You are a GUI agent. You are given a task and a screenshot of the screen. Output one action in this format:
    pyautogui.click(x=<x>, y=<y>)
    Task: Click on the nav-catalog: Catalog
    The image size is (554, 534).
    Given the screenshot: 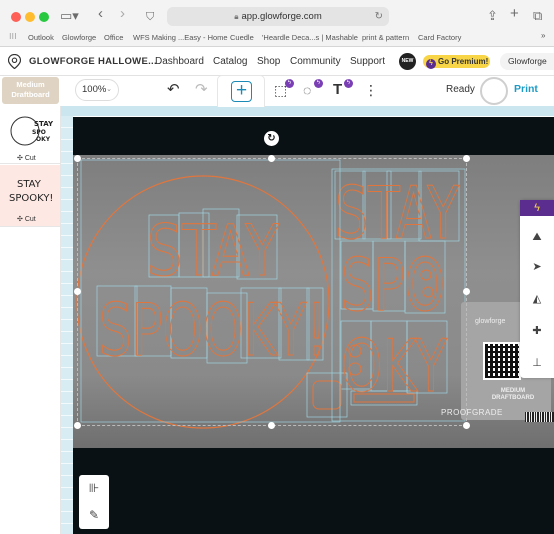 What is the action you would take?
    pyautogui.click(x=230, y=61)
    